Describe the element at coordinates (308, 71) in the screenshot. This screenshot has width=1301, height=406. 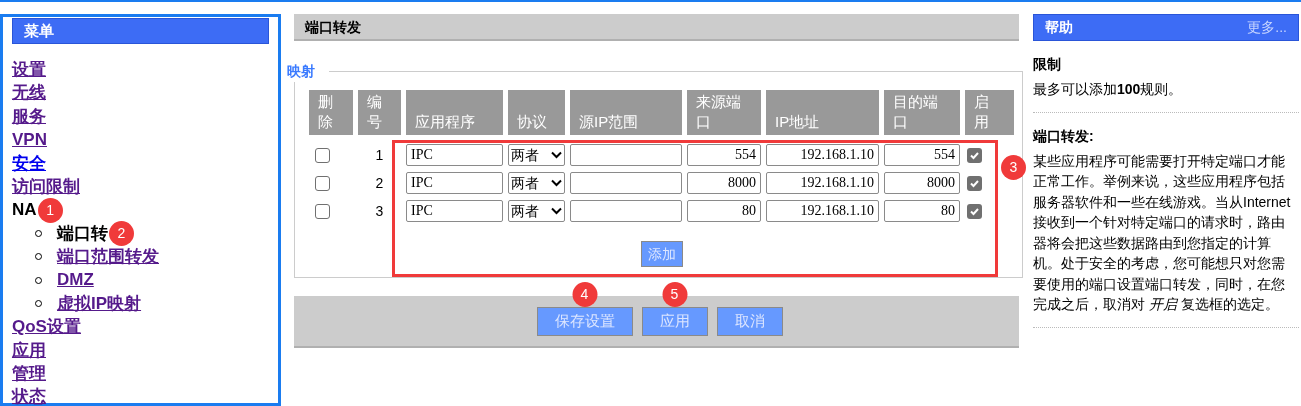
I see `fieldset-legend: 映射` at that location.